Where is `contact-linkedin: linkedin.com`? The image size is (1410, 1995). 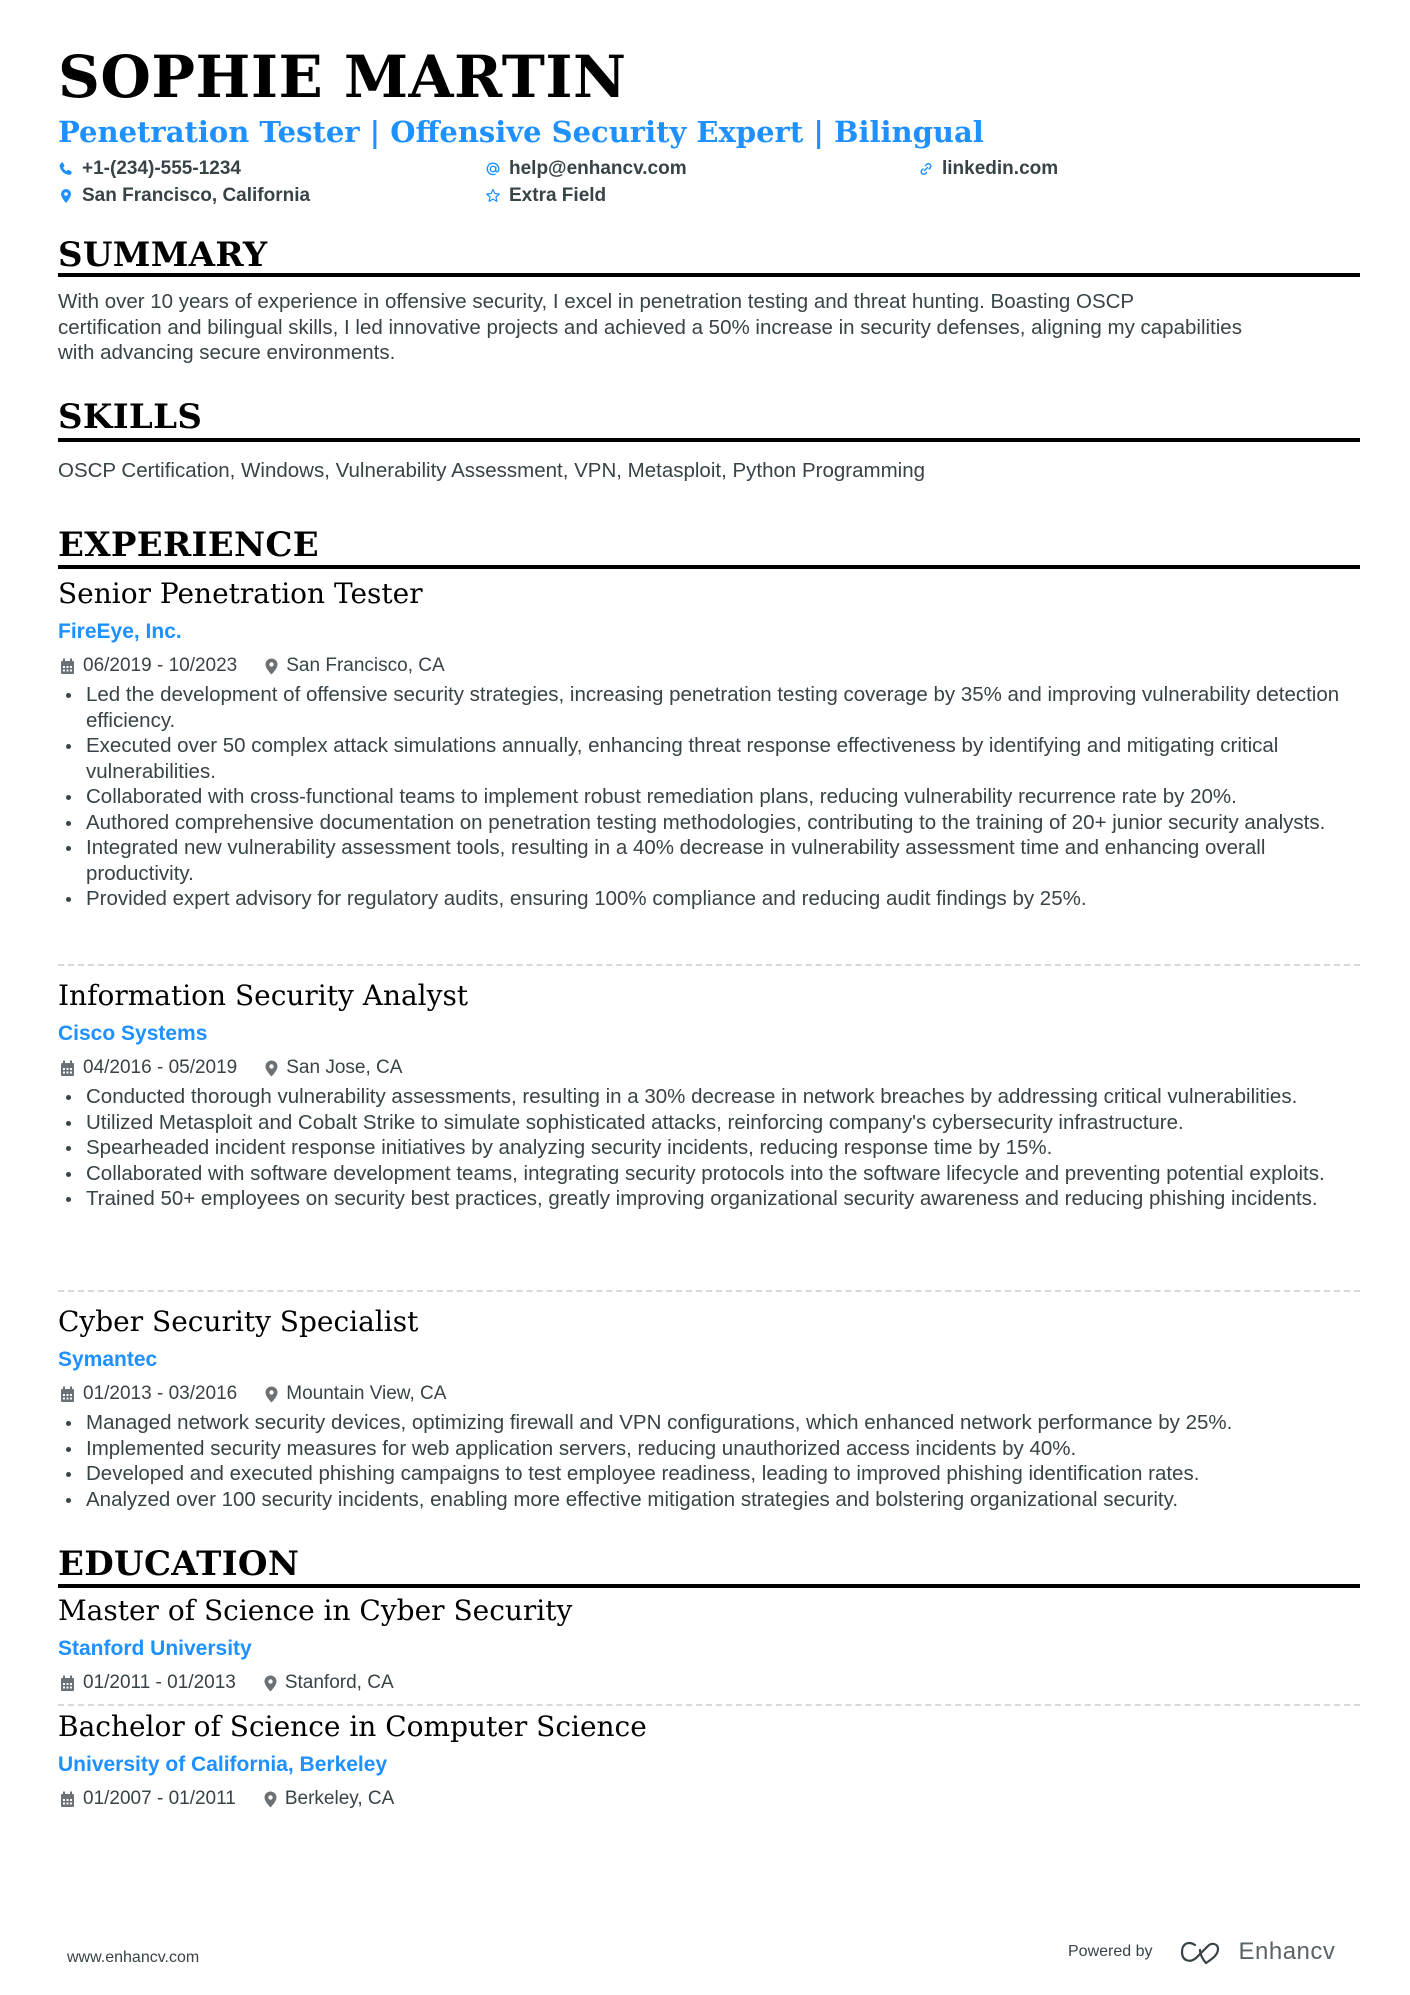
contact-linkedin: linkedin.com is located at coordinates (988, 169).